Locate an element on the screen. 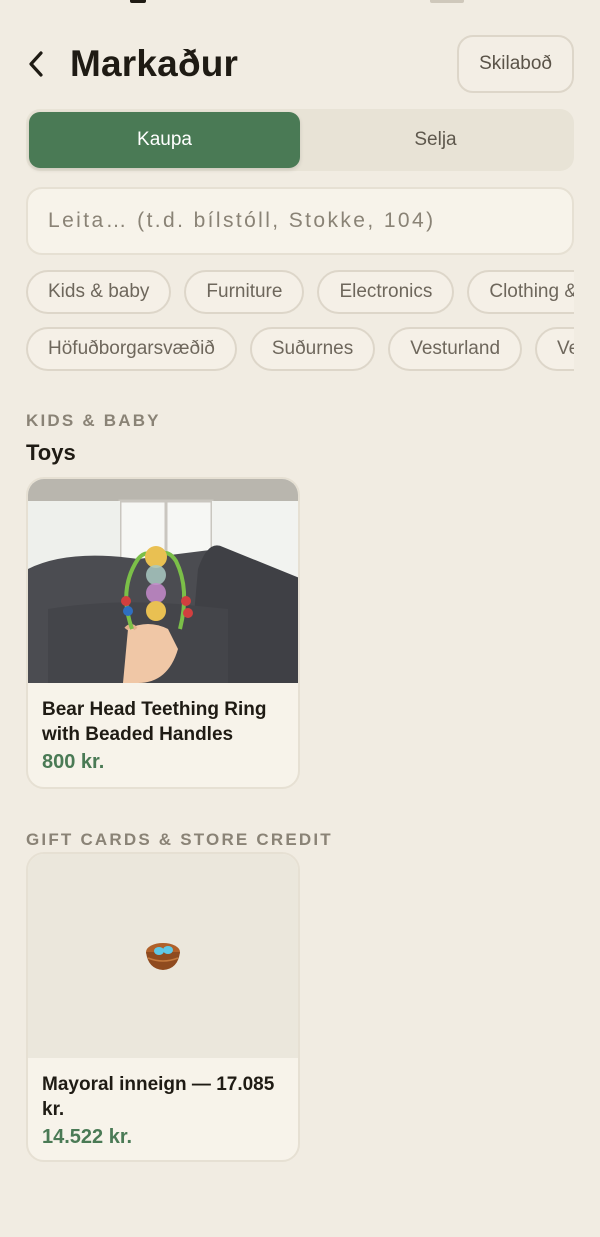 The image size is (600, 1237). listing-photo-placeholder is located at coordinates (163, 956).